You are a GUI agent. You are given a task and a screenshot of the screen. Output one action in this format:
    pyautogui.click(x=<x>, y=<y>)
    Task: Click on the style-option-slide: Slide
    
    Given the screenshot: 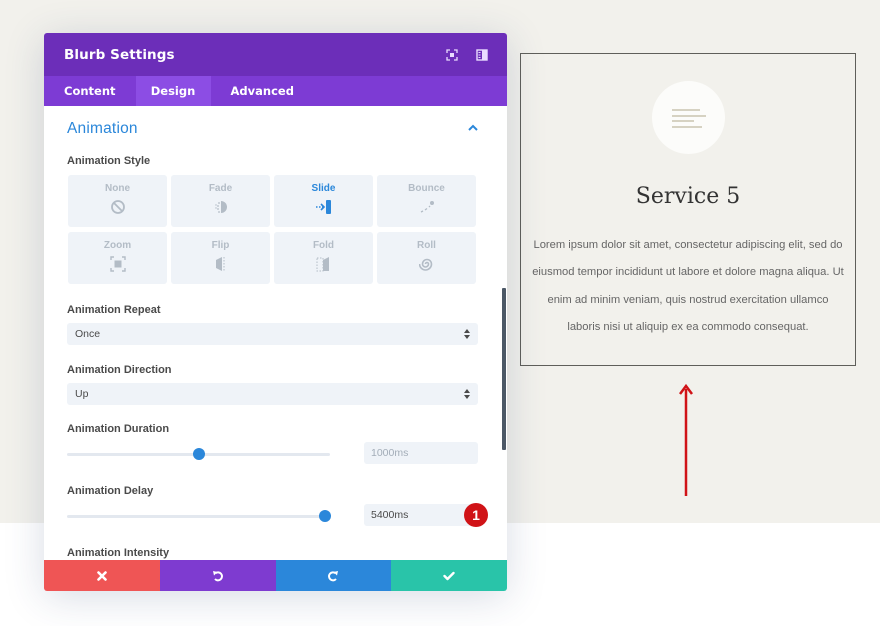 What is the action you would take?
    pyautogui.click(x=323, y=201)
    